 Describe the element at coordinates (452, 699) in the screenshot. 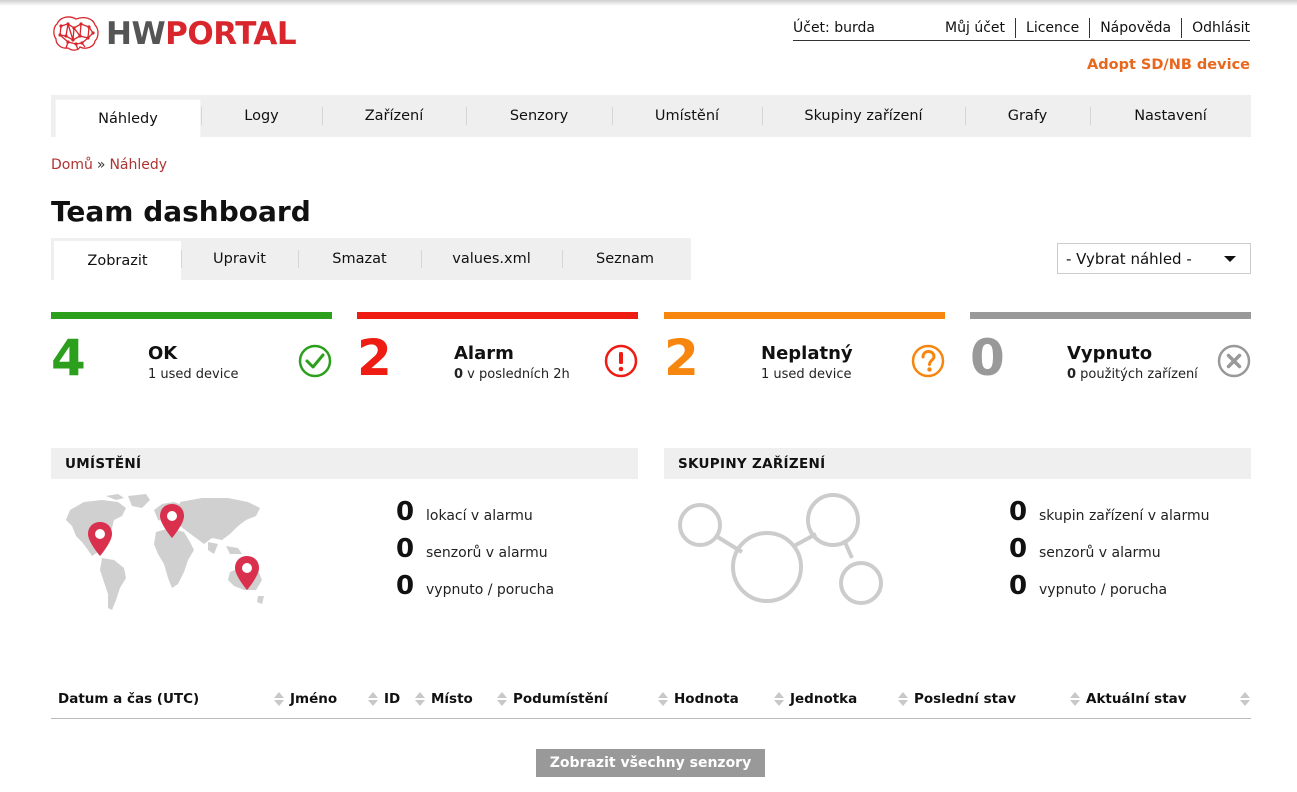

I see `column-location: Místo` at that location.